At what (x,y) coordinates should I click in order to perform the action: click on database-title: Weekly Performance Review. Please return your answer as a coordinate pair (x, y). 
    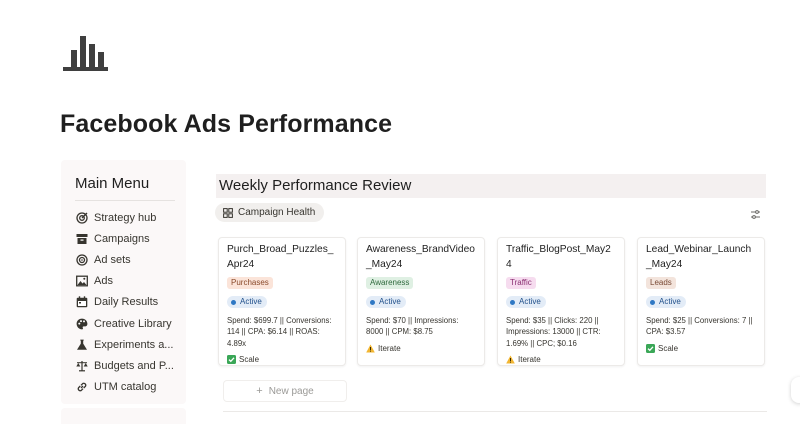
    Looking at the image, I should click on (315, 185).